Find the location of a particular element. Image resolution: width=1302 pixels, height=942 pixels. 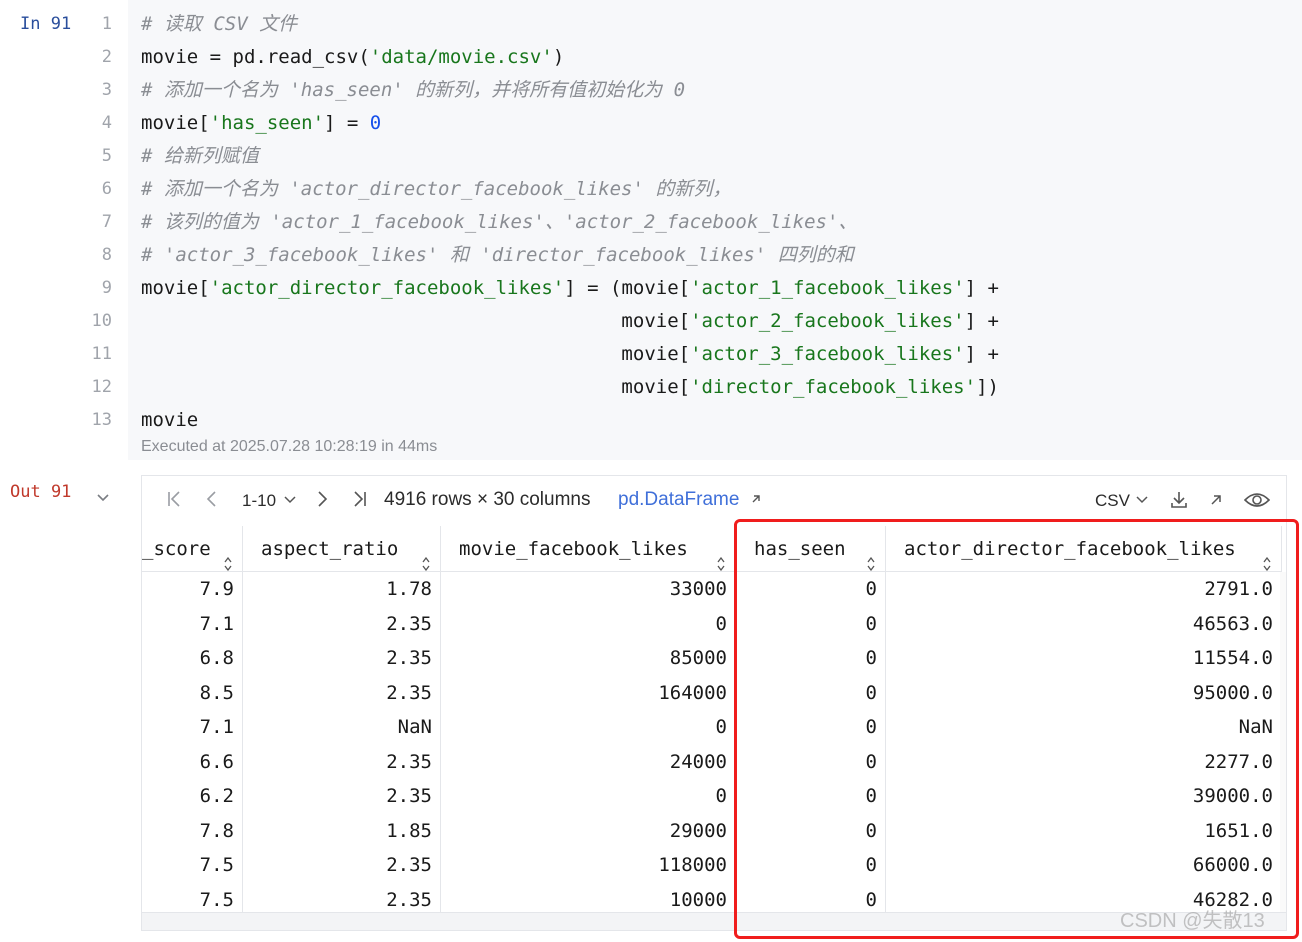

table-cell: 24000 is located at coordinates (588, 762).